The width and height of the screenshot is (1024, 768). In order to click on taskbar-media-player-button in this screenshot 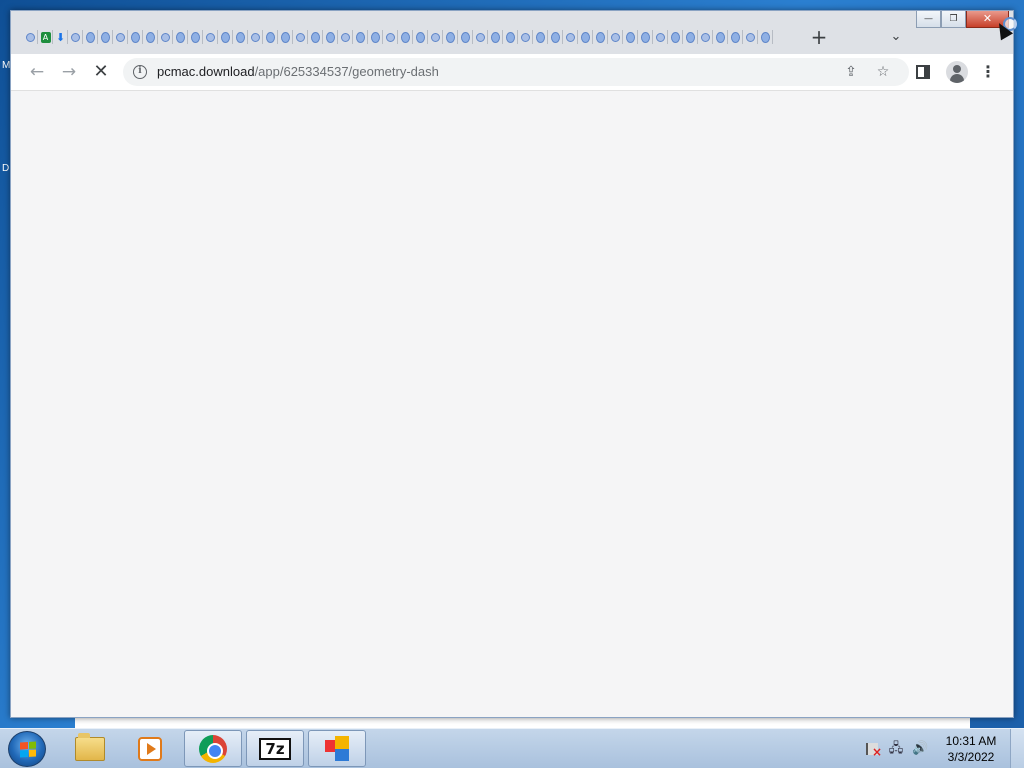, I will do `click(150, 748)`.